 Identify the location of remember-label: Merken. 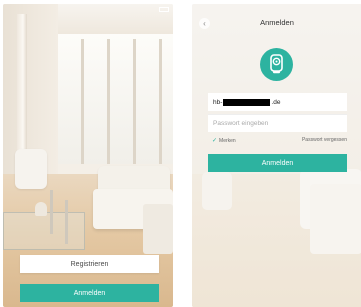
(227, 140).